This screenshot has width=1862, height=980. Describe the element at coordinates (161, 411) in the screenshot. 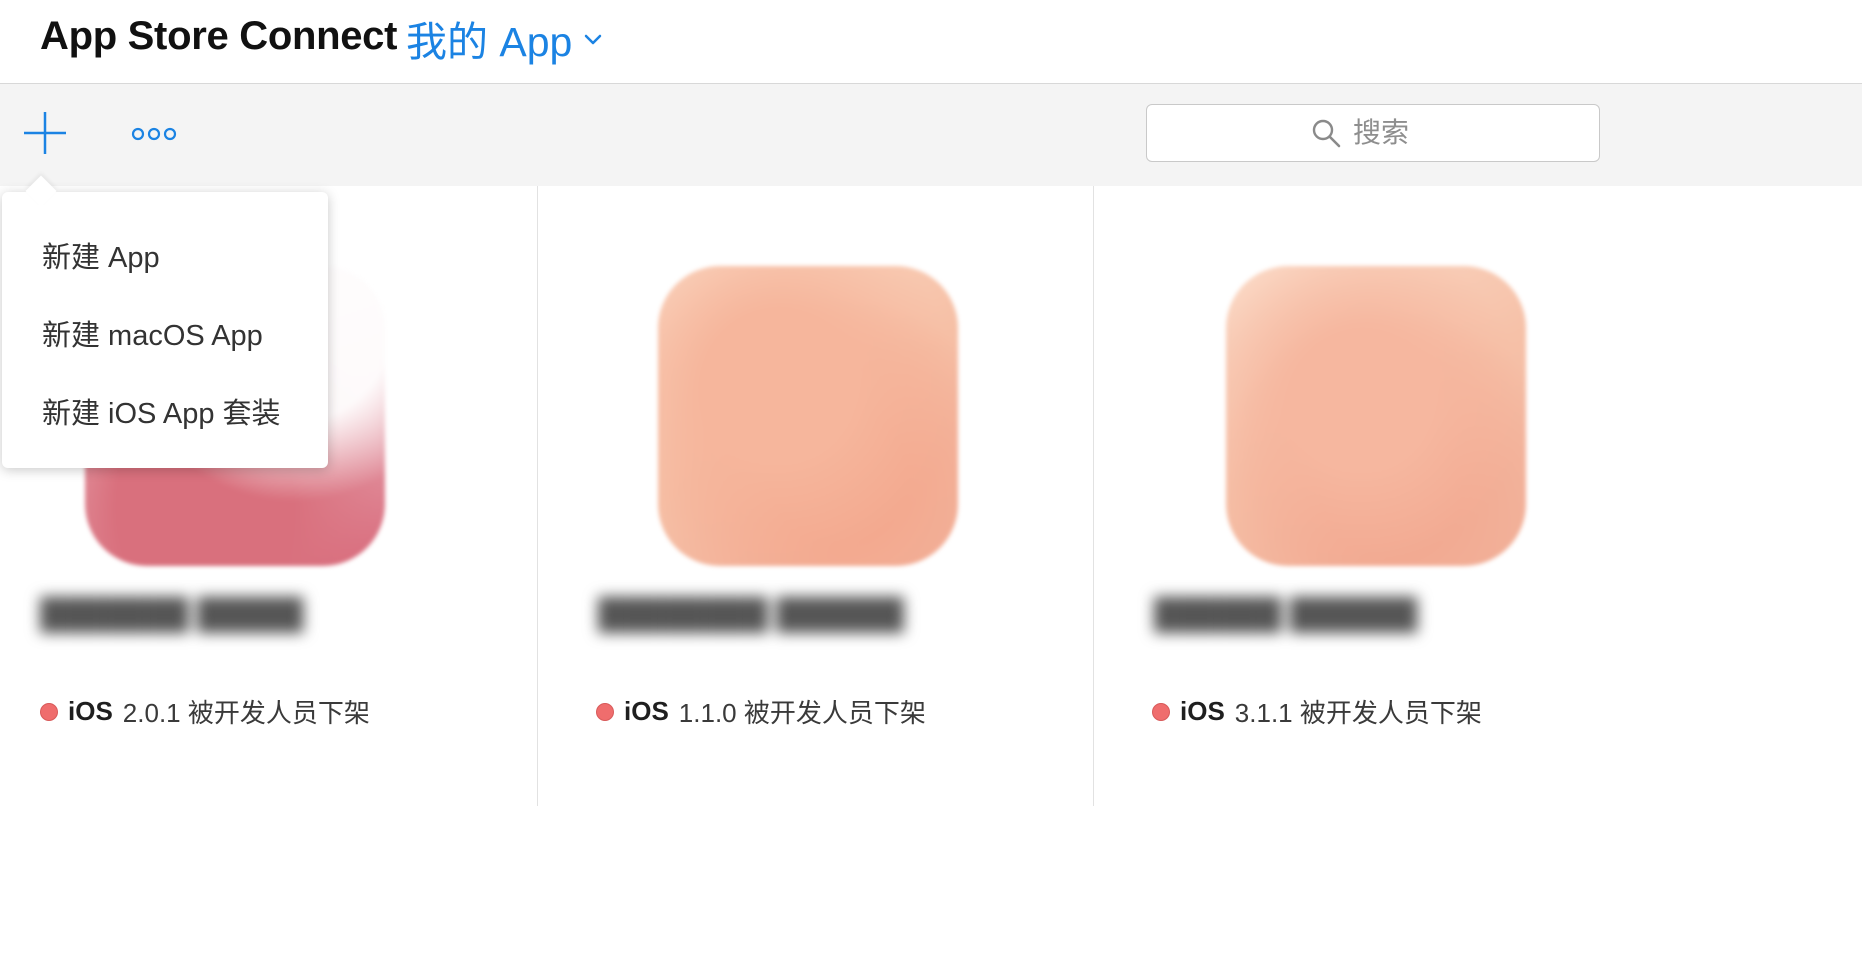

I see `menu-item-new-ios-app-bundle: 新建 iOS App 套装` at that location.